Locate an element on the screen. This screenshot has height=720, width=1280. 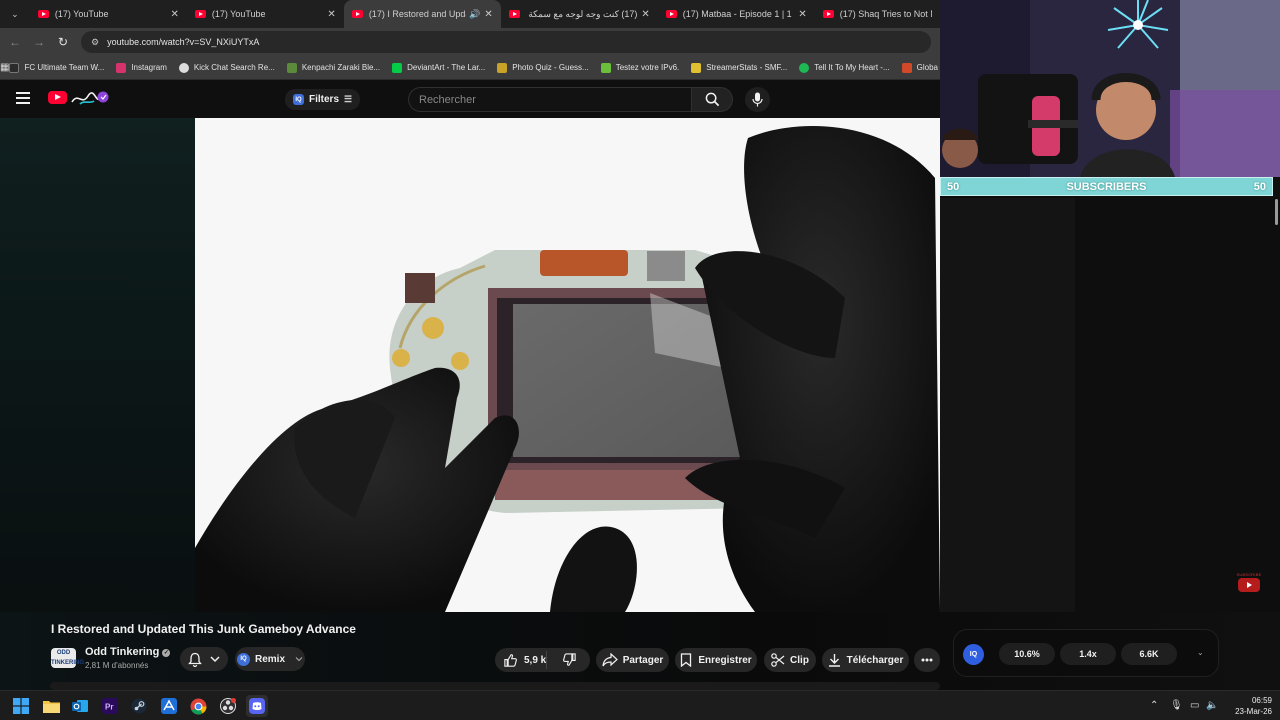
search-button is located at coordinates (712, 99).